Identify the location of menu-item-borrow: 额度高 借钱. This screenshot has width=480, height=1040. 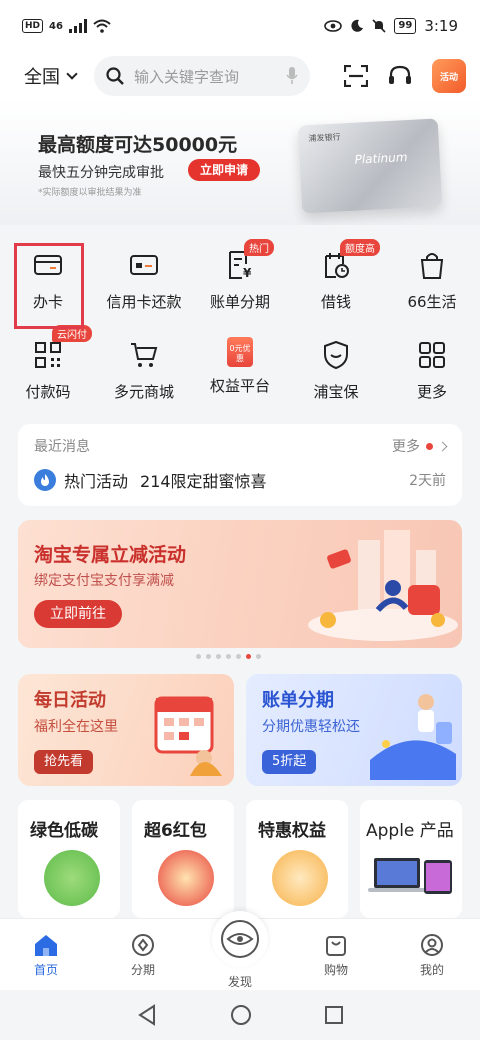
(336, 279).